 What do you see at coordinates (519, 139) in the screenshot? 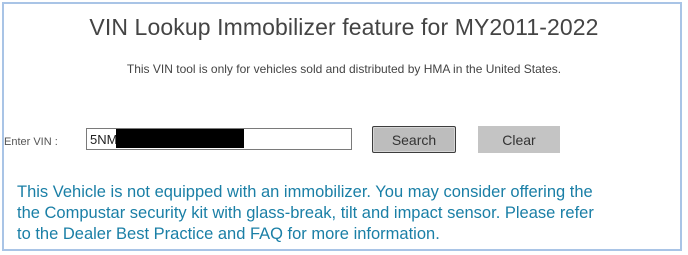
I see `clear-button: Clear` at bounding box center [519, 139].